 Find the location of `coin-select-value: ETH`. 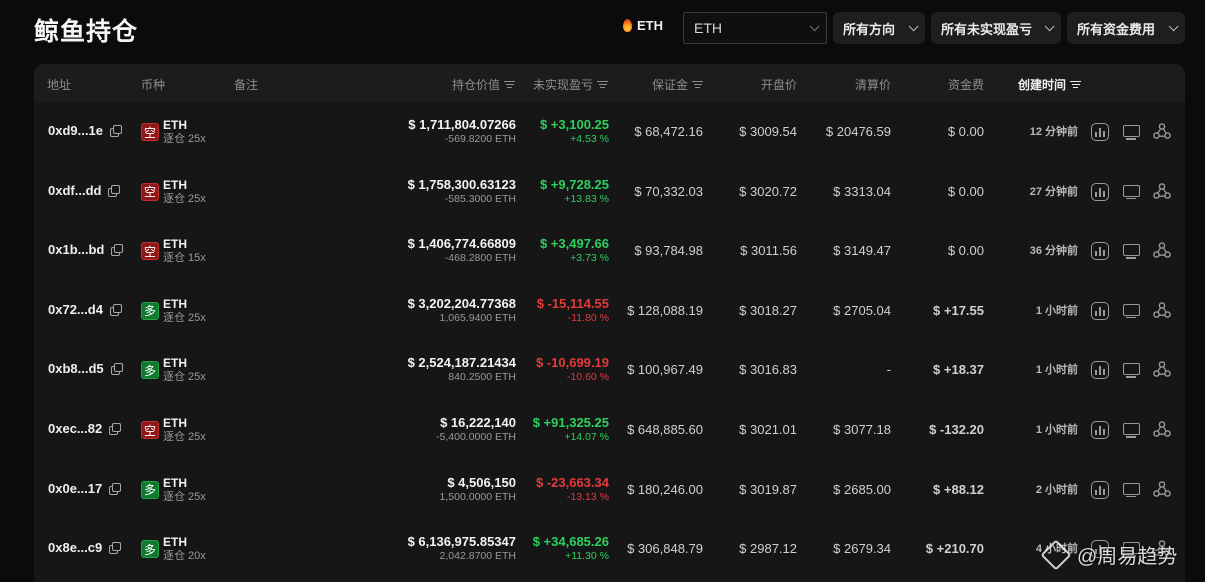

coin-select-value: ETH is located at coordinates (708, 28).